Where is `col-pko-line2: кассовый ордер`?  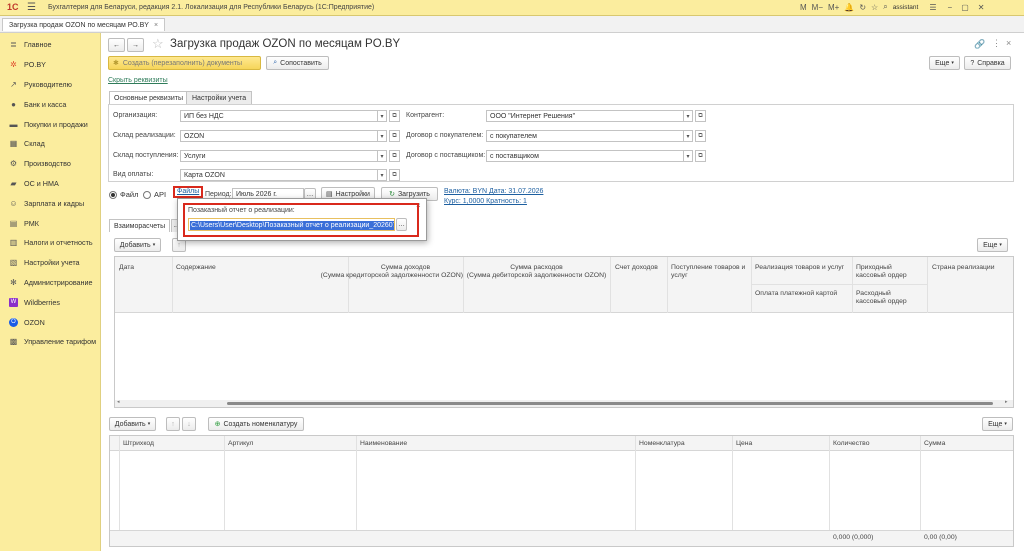 col-pko-line2: кассовый ордер is located at coordinates (881, 276).